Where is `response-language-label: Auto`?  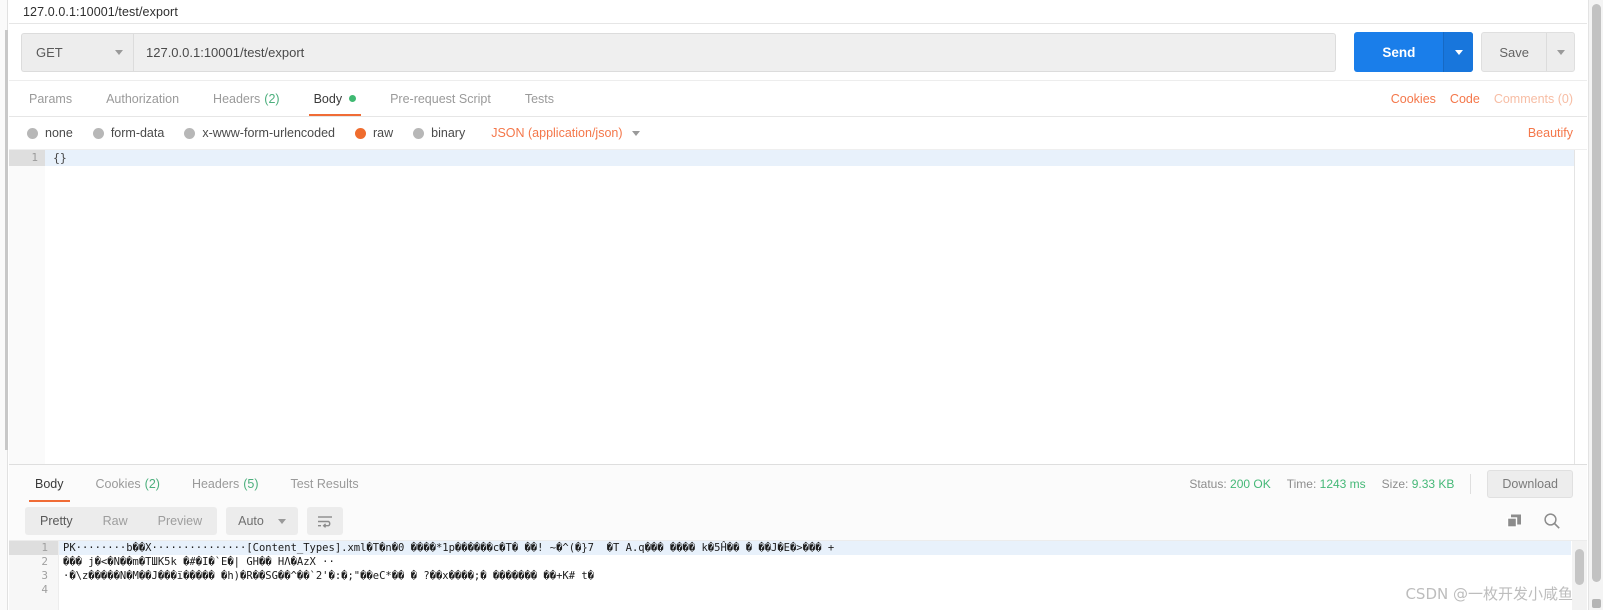
response-language-label: Auto is located at coordinates (251, 521).